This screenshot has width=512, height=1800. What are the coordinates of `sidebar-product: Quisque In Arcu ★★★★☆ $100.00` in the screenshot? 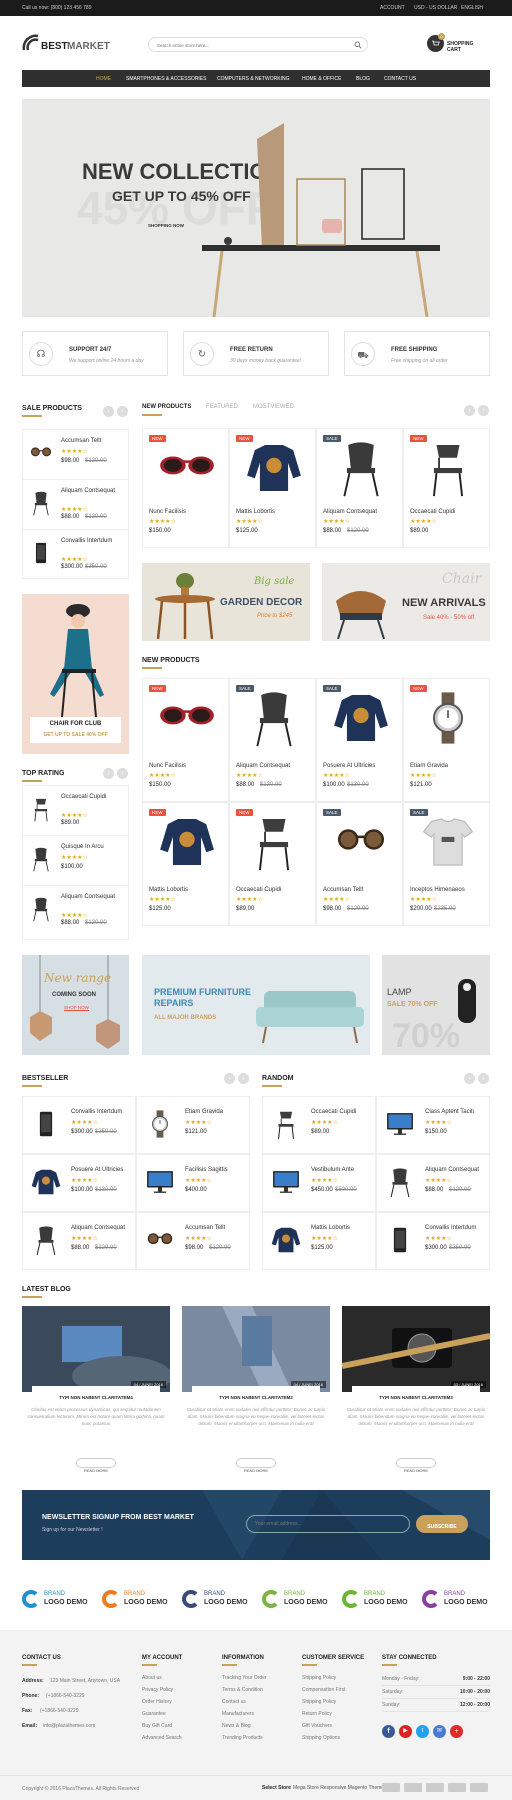 It's located at (75, 863).